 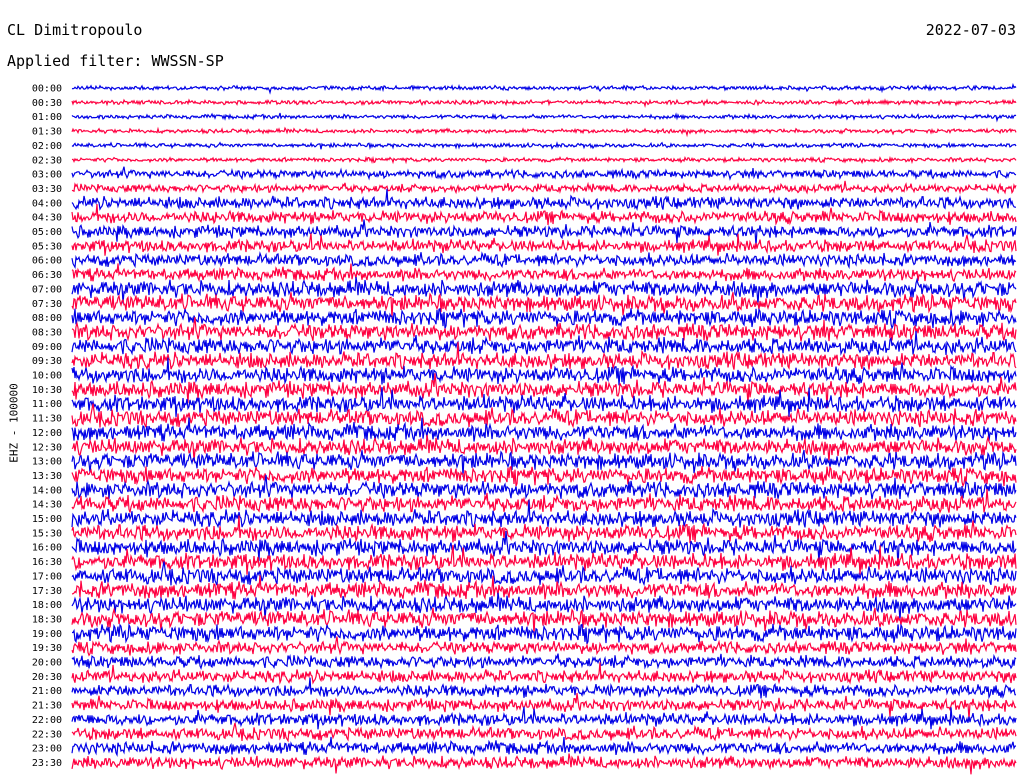 I want to click on row-time-label: 23:30, so click(x=47, y=763).